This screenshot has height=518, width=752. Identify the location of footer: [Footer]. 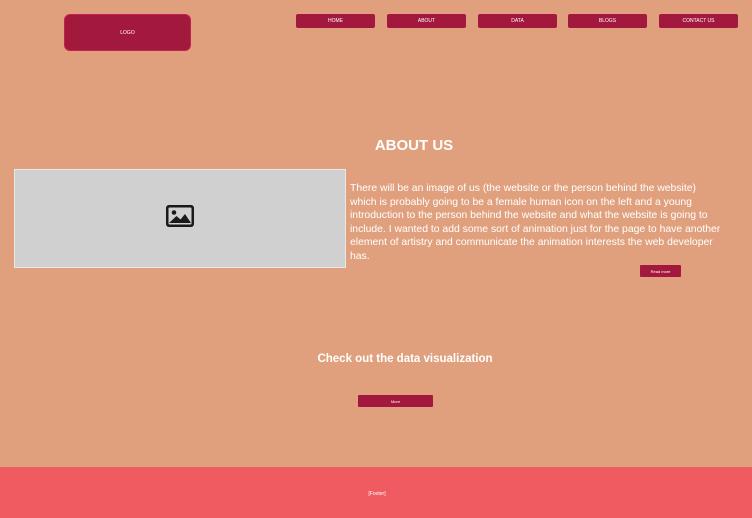
(376, 492).